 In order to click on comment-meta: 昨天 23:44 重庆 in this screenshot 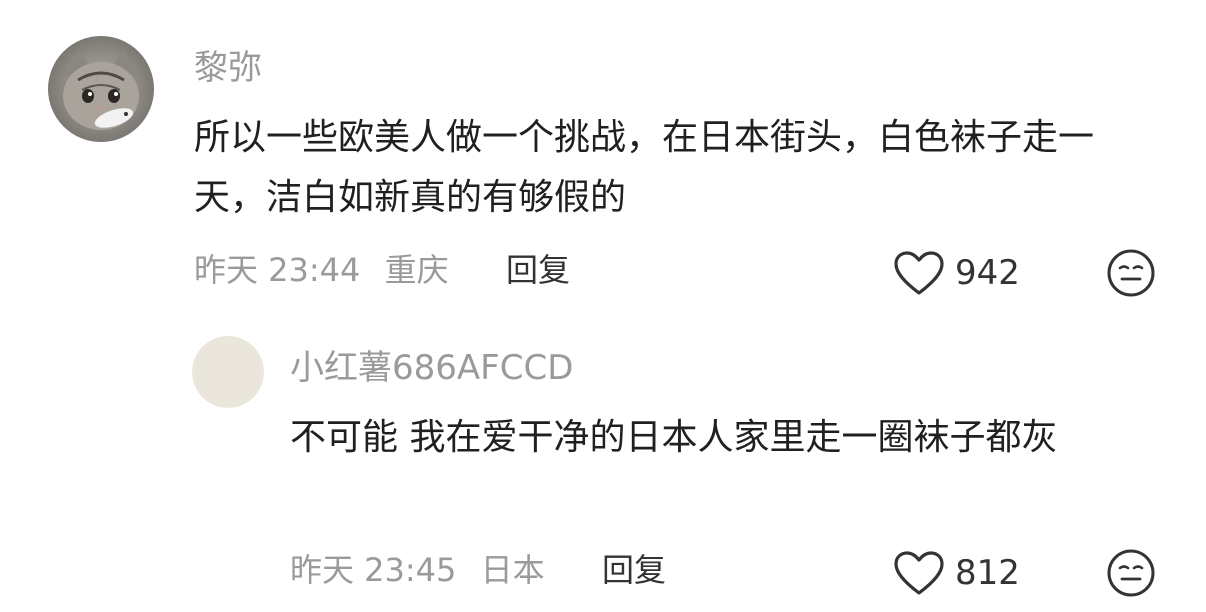, I will do `click(328, 270)`.